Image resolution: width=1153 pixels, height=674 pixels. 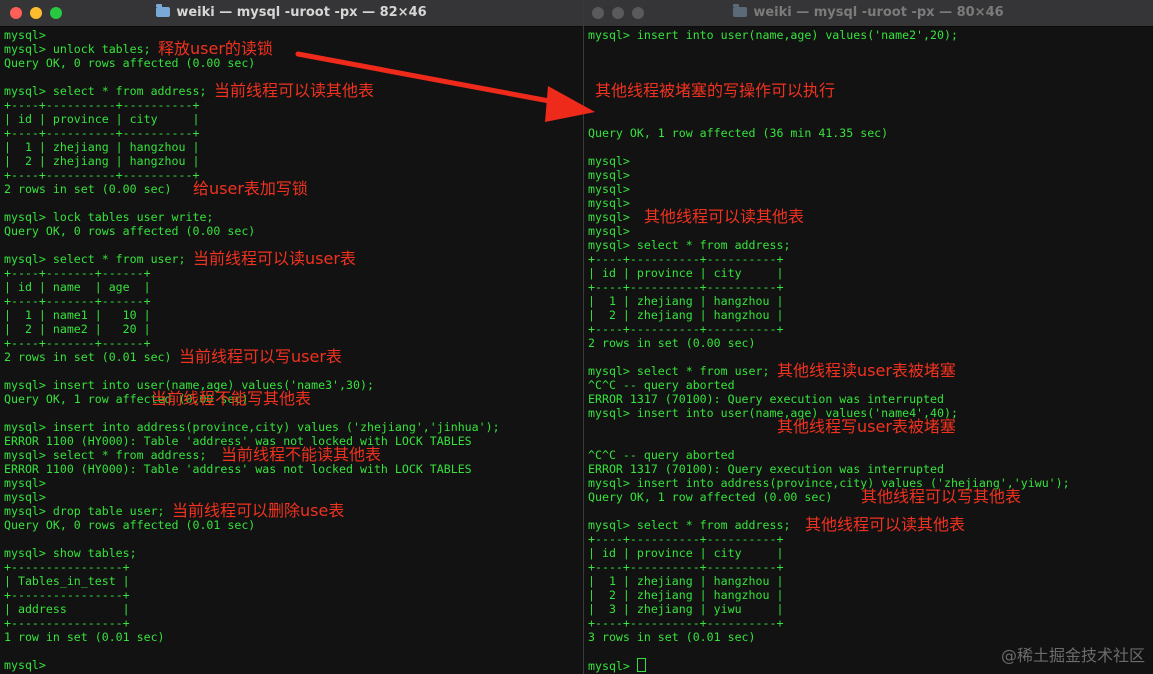 What do you see at coordinates (84, 637) in the screenshot?
I see `terminal-line: 1 row in set (0.01 sec)` at bounding box center [84, 637].